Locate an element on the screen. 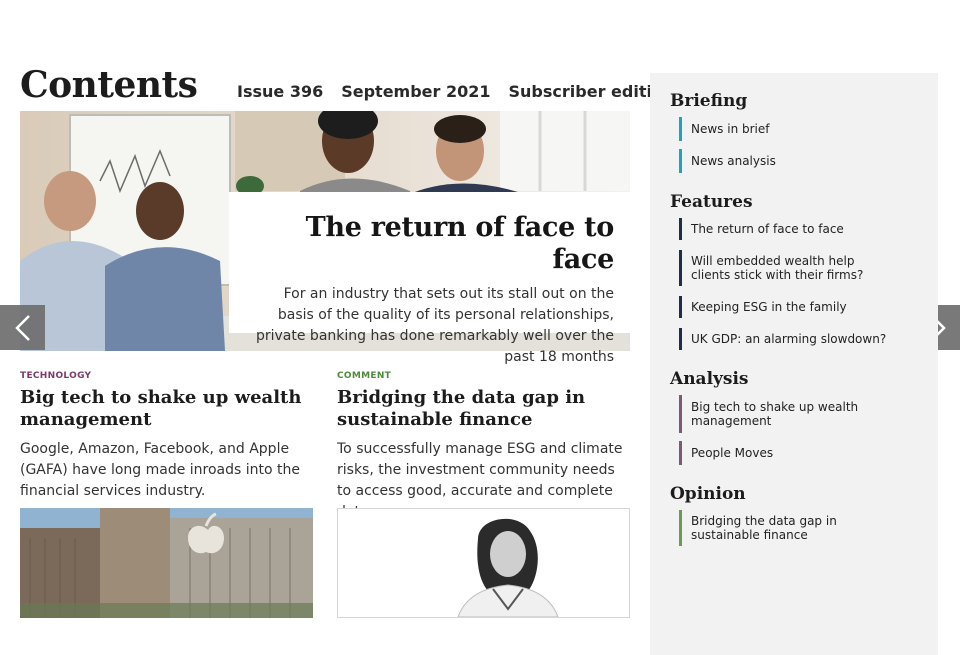 This screenshot has height=655, width=960. issue-date: September 2021 is located at coordinates (416, 91).